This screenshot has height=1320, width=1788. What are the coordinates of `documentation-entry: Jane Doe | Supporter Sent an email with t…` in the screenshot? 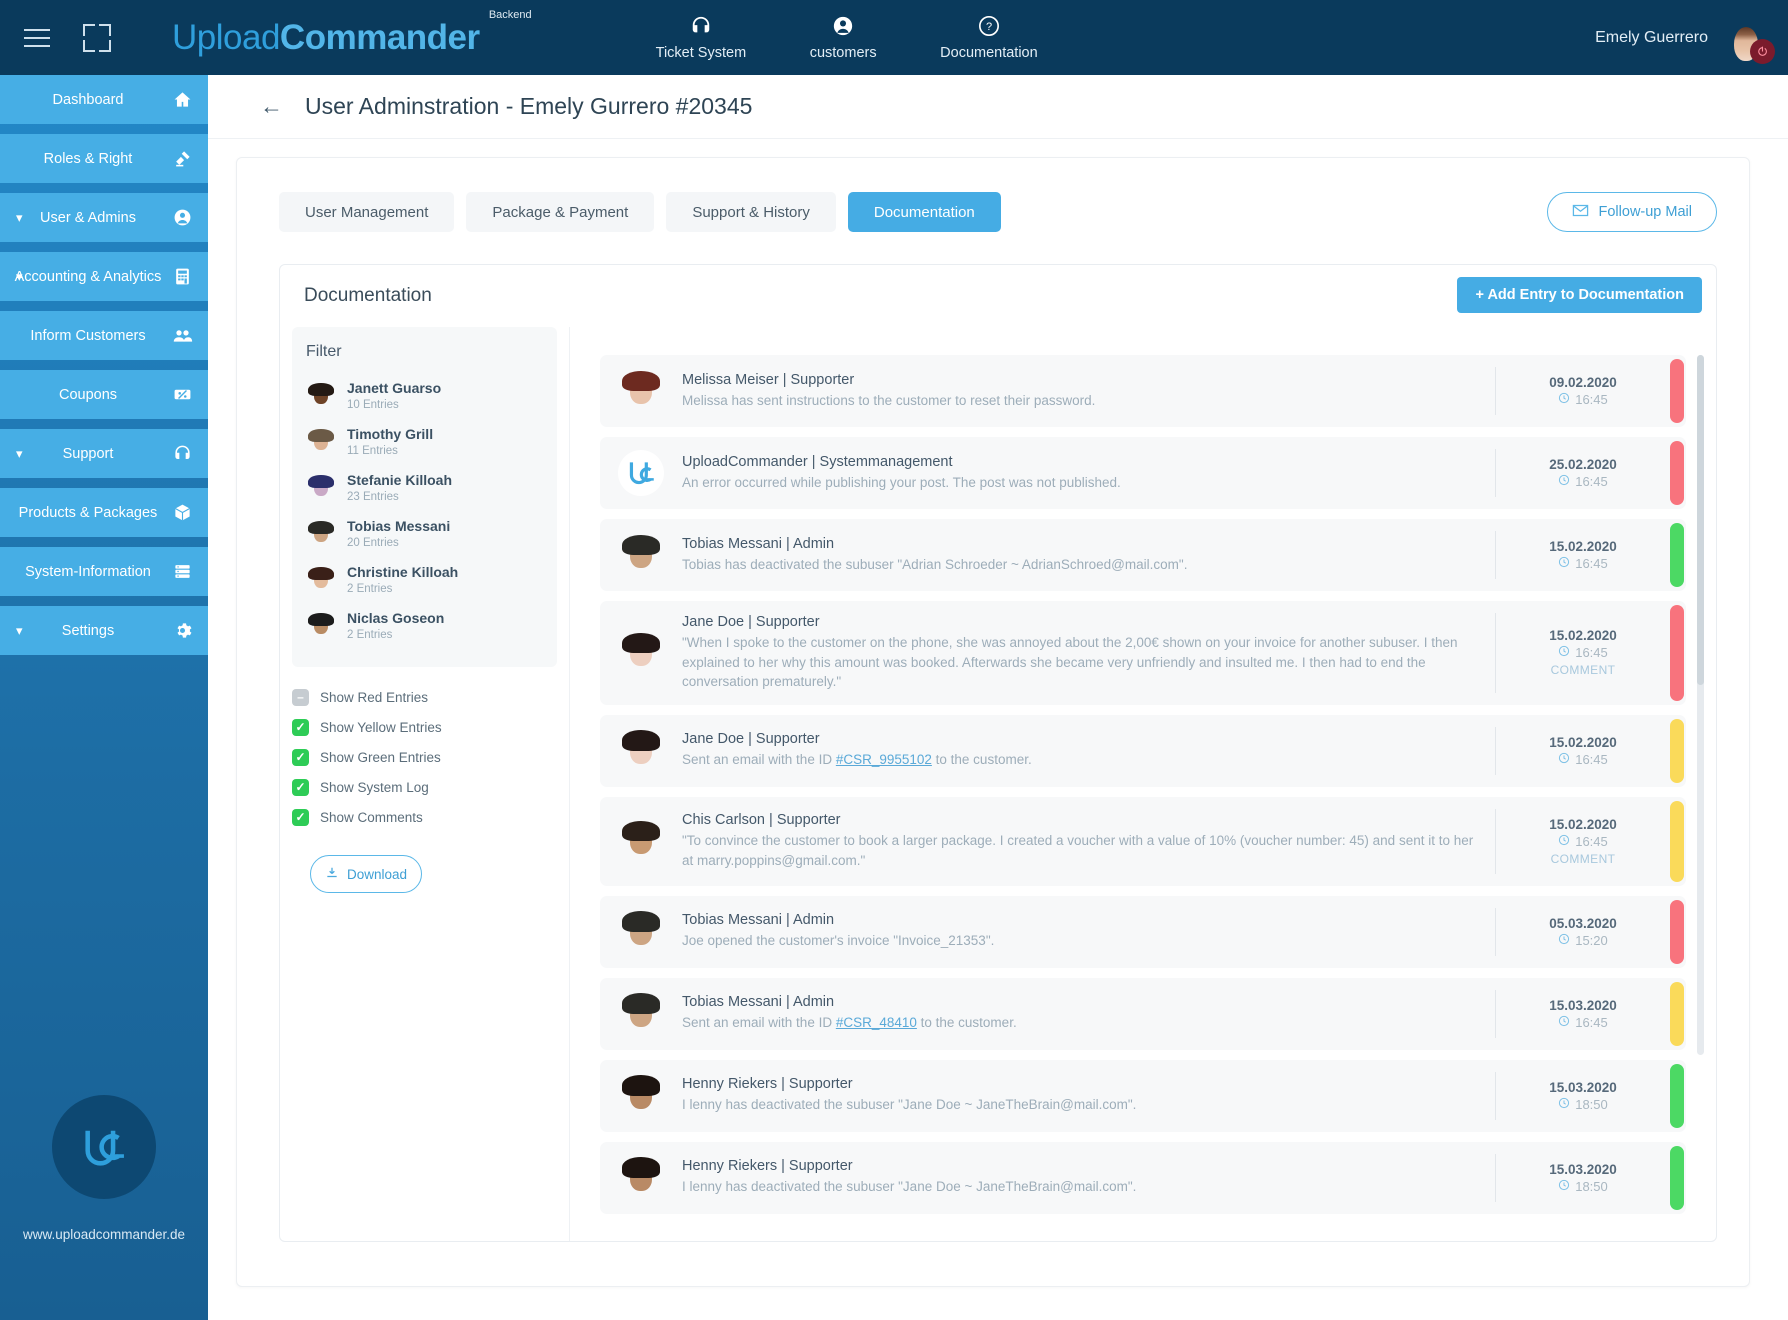 It's located at (1143, 750).